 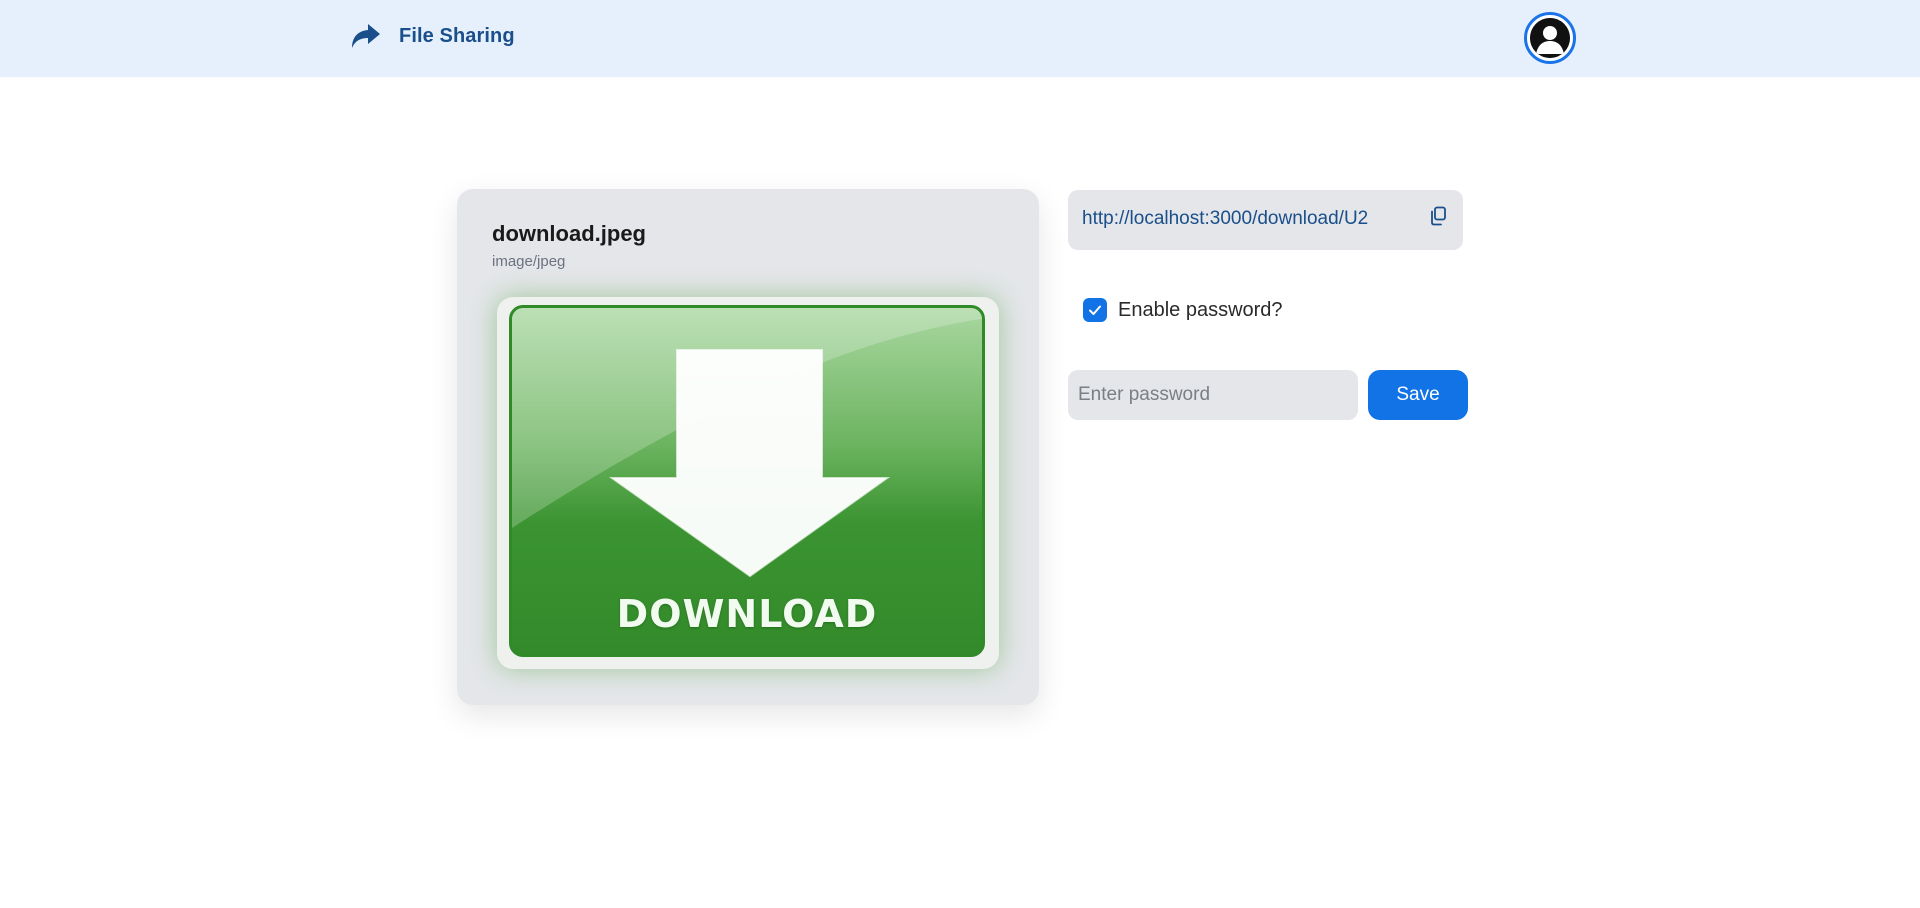 What do you see at coordinates (960, 38) in the screenshot?
I see `top-navbar: File Sharing` at bounding box center [960, 38].